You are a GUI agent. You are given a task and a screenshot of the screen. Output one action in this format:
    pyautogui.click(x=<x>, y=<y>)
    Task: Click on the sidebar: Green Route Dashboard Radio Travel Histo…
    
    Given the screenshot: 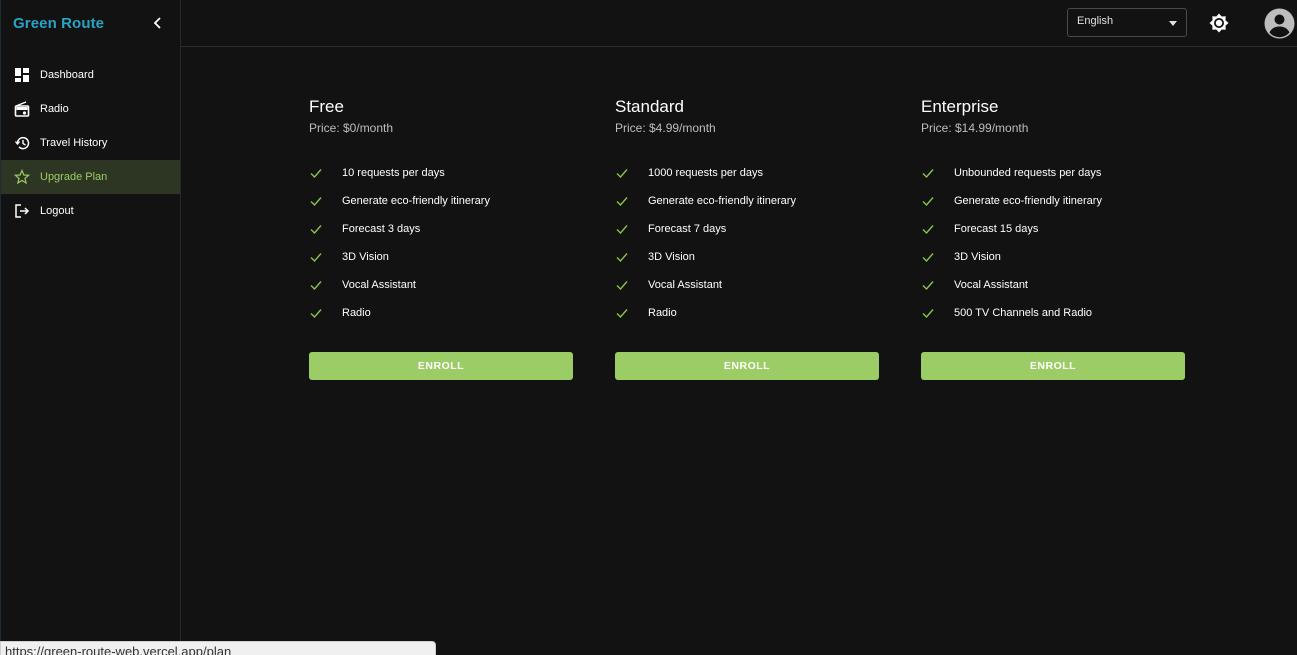 What is the action you would take?
    pyautogui.click(x=90, y=327)
    